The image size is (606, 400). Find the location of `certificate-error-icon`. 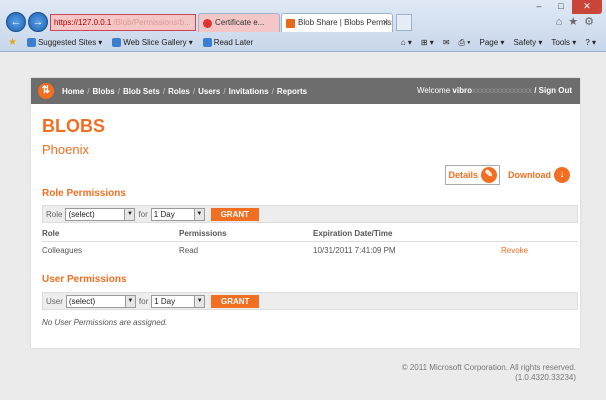

certificate-error-icon is located at coordinates (207, 23).